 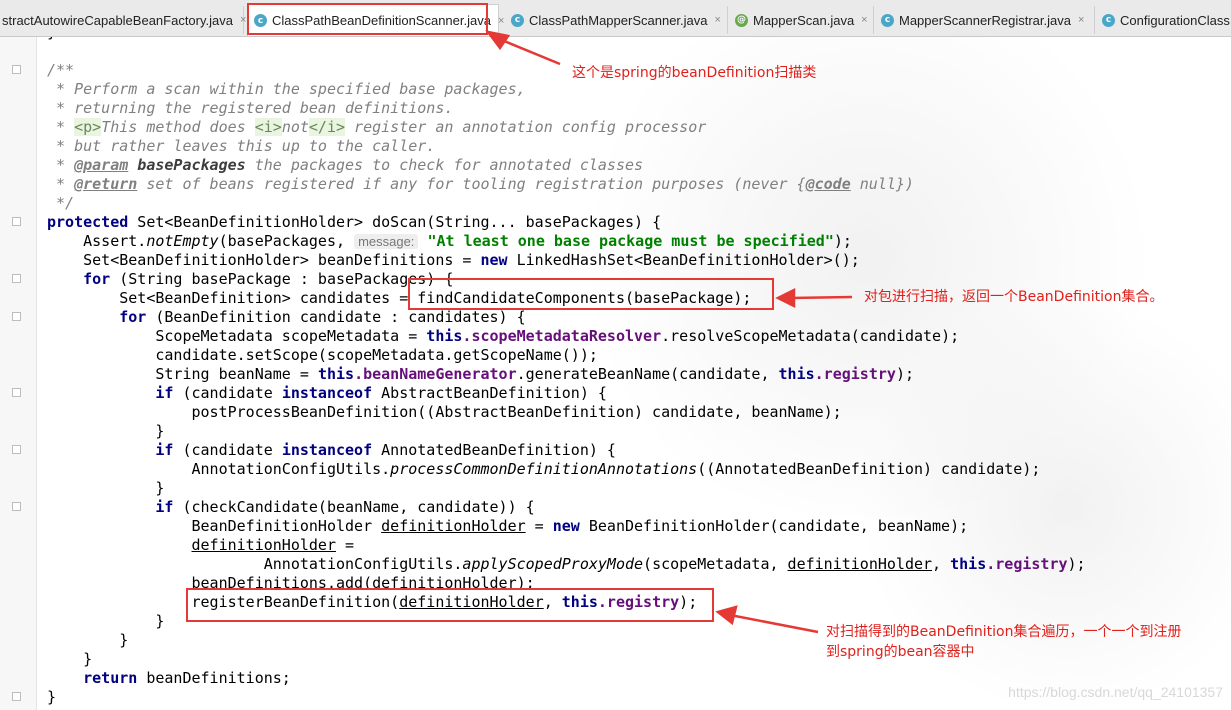 What do you see at coordinates (1014, 297) in the screenshot?
I see `annotation-find-candidates: 对包进行扫描，返回一个BeanDefinition集合。` at bounding box center [1014, 297].